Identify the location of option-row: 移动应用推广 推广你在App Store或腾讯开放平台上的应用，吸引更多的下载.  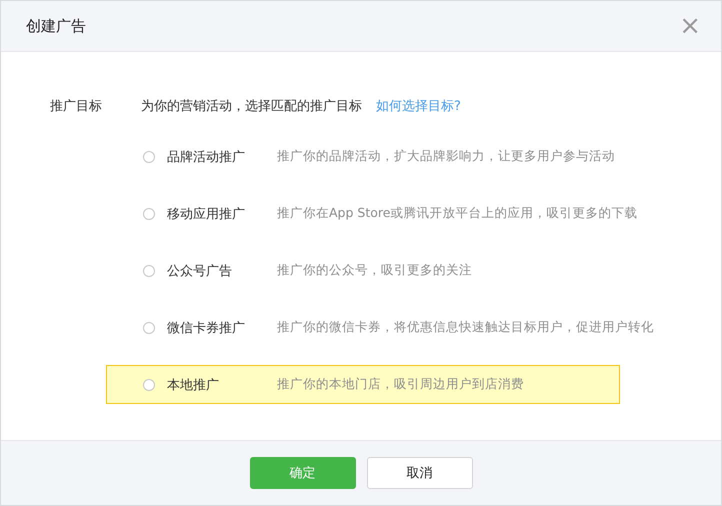
(397, 213).